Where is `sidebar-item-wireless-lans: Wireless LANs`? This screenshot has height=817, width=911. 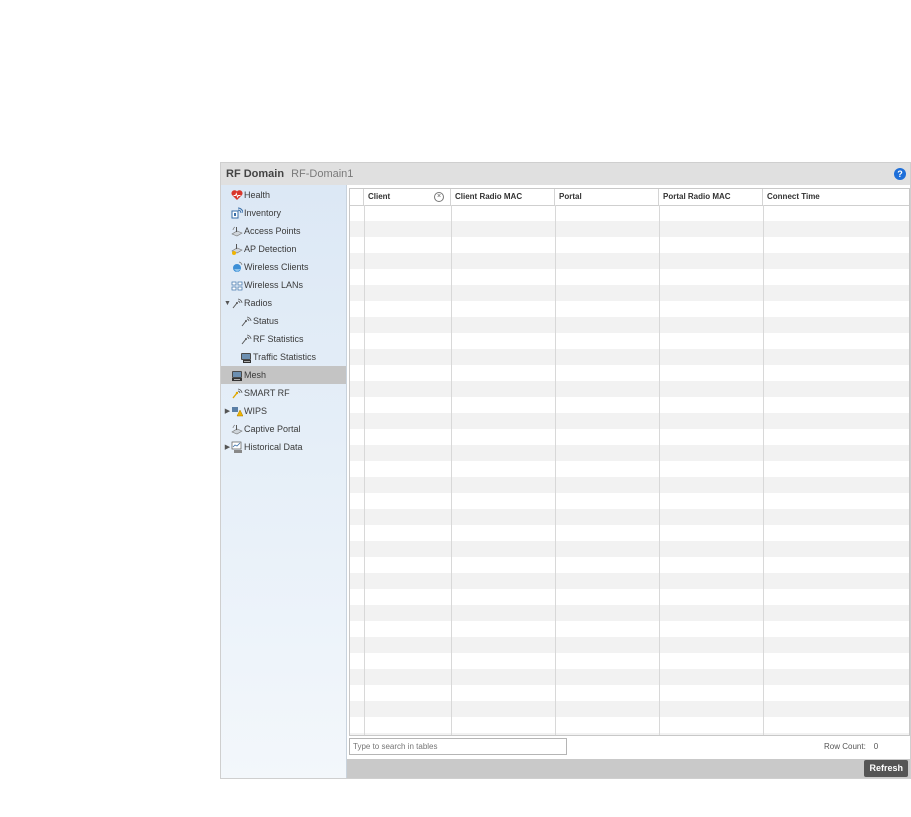
sidebar-item-wireless-lans: Wireless LANs is located at coordinates (283, 285).